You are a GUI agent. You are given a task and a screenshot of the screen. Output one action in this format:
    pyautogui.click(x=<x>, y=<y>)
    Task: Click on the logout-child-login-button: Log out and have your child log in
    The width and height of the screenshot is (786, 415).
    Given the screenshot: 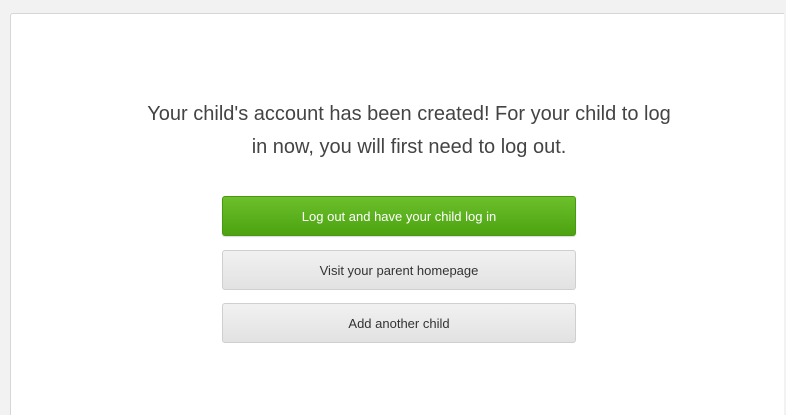 What is the action you would take?
    pyautogui.click(x=399, y=216)
    